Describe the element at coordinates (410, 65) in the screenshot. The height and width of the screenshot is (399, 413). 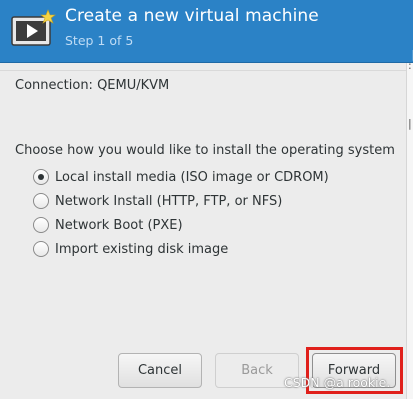
I see `edge-glyph: :` at that location.